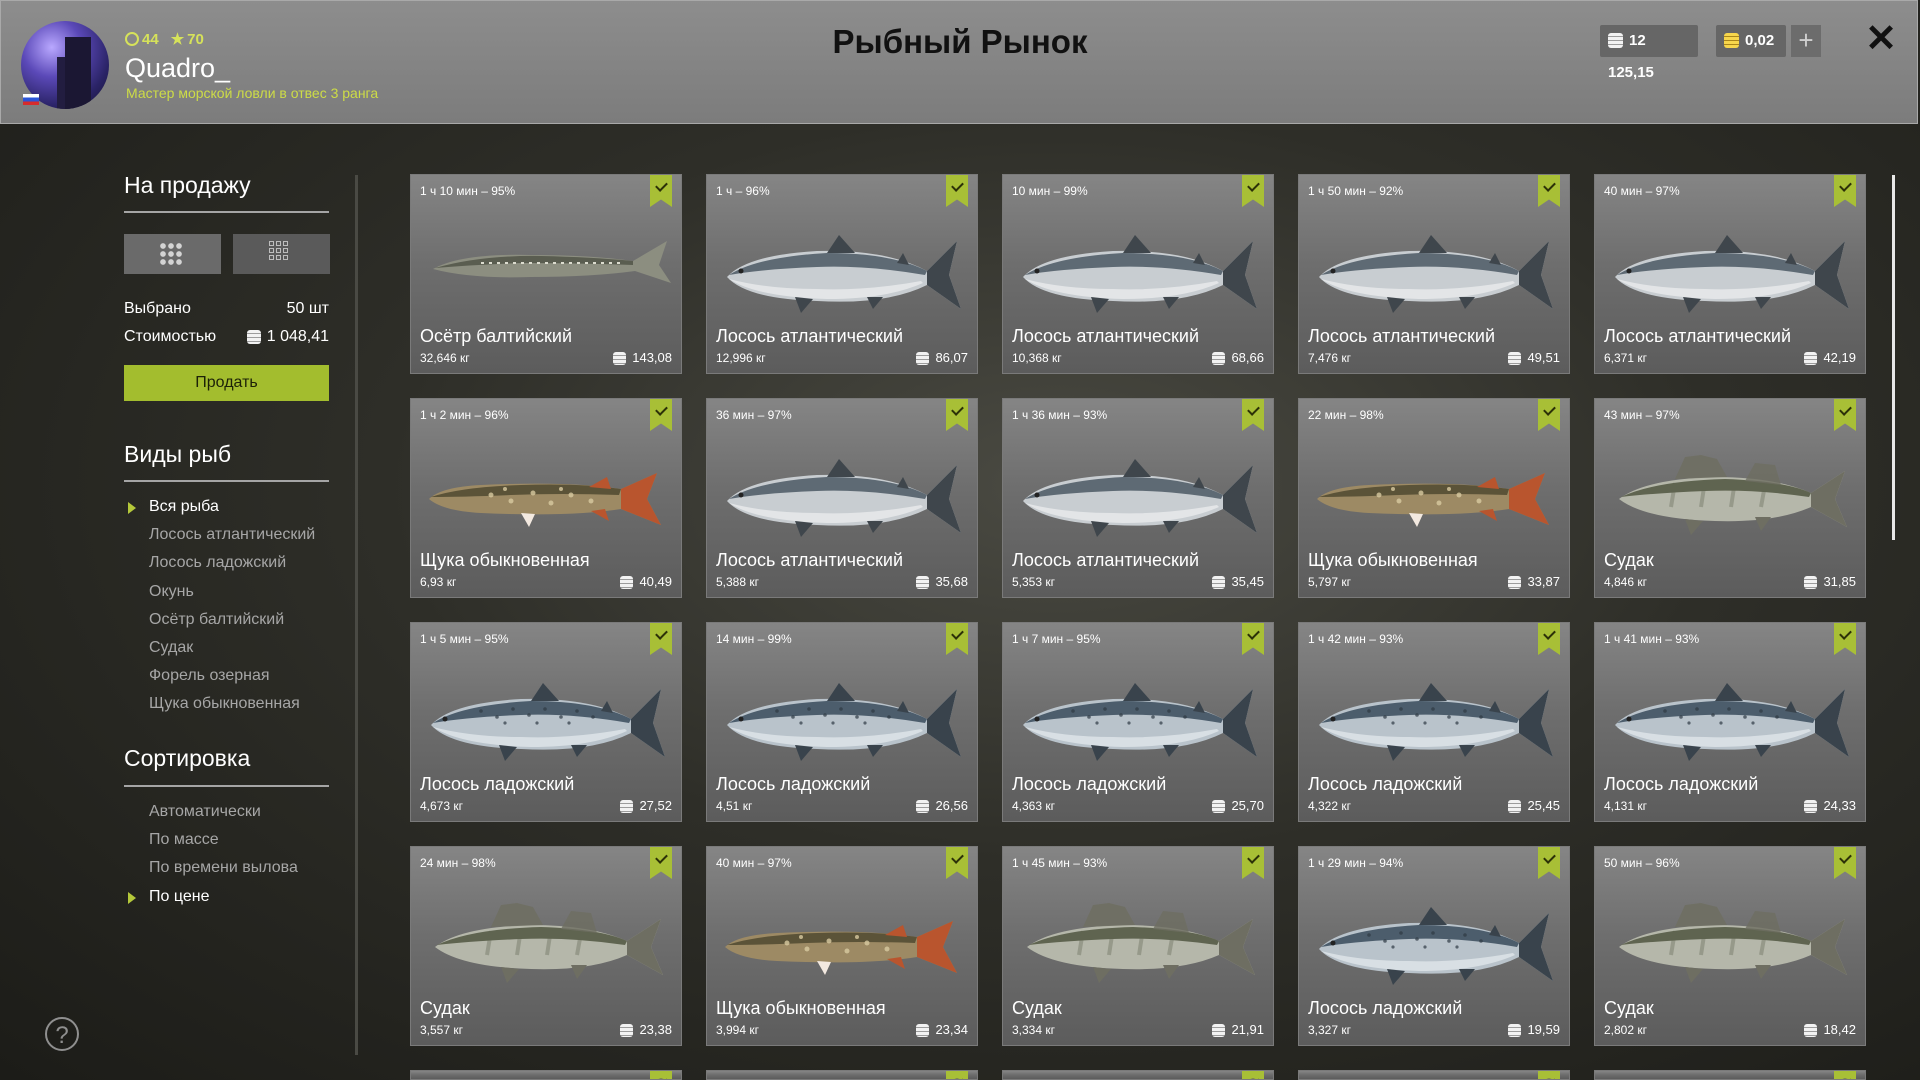  I want to click on fish-weight: 6,93 кг, so click(438, 582).